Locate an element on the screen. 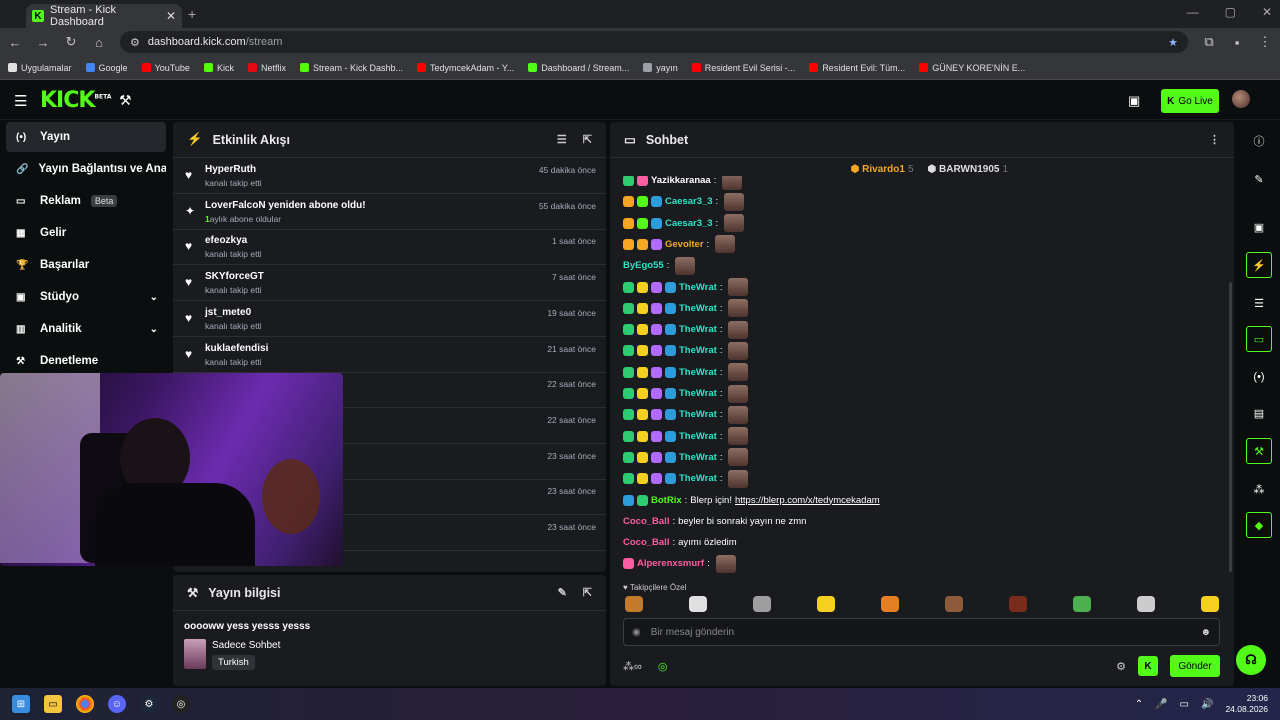 The height and width of the screenshot is (720, 1280). chat-username: Coco_Ball is located at coordinates (646, 542).